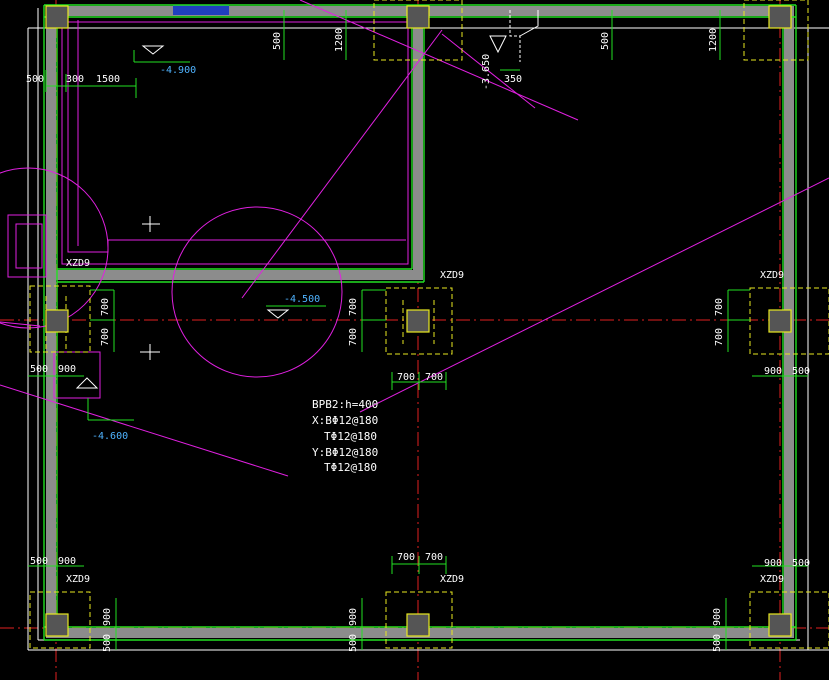 The width and height of the screenshot is (829, 680). Describe the element at coordinates (773, 371) in the screenshot. I see `dim-900-mr: 900` at that location.